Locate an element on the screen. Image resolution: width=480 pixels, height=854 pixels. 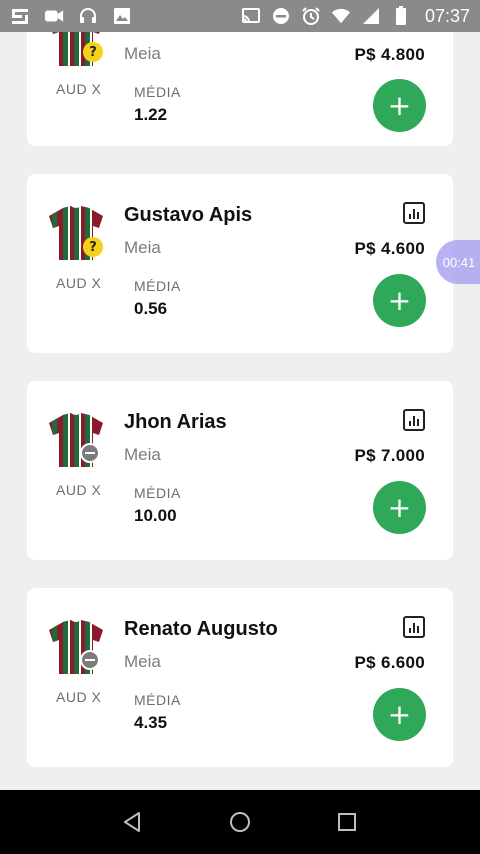
recents-button is located at coordinates (347, 822).